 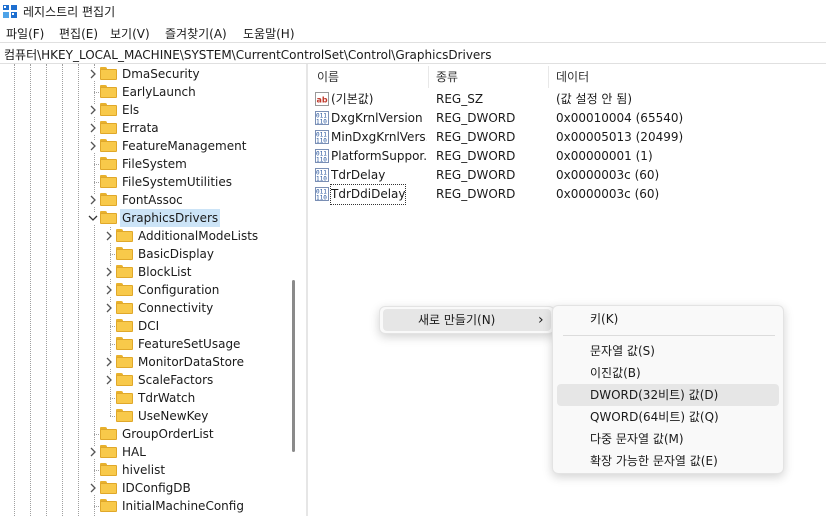 What do you see at coordinates (377, 118) in the screenshot?
I see `value-name: DxgKrnlVersion` at bounding box center [377, 118].